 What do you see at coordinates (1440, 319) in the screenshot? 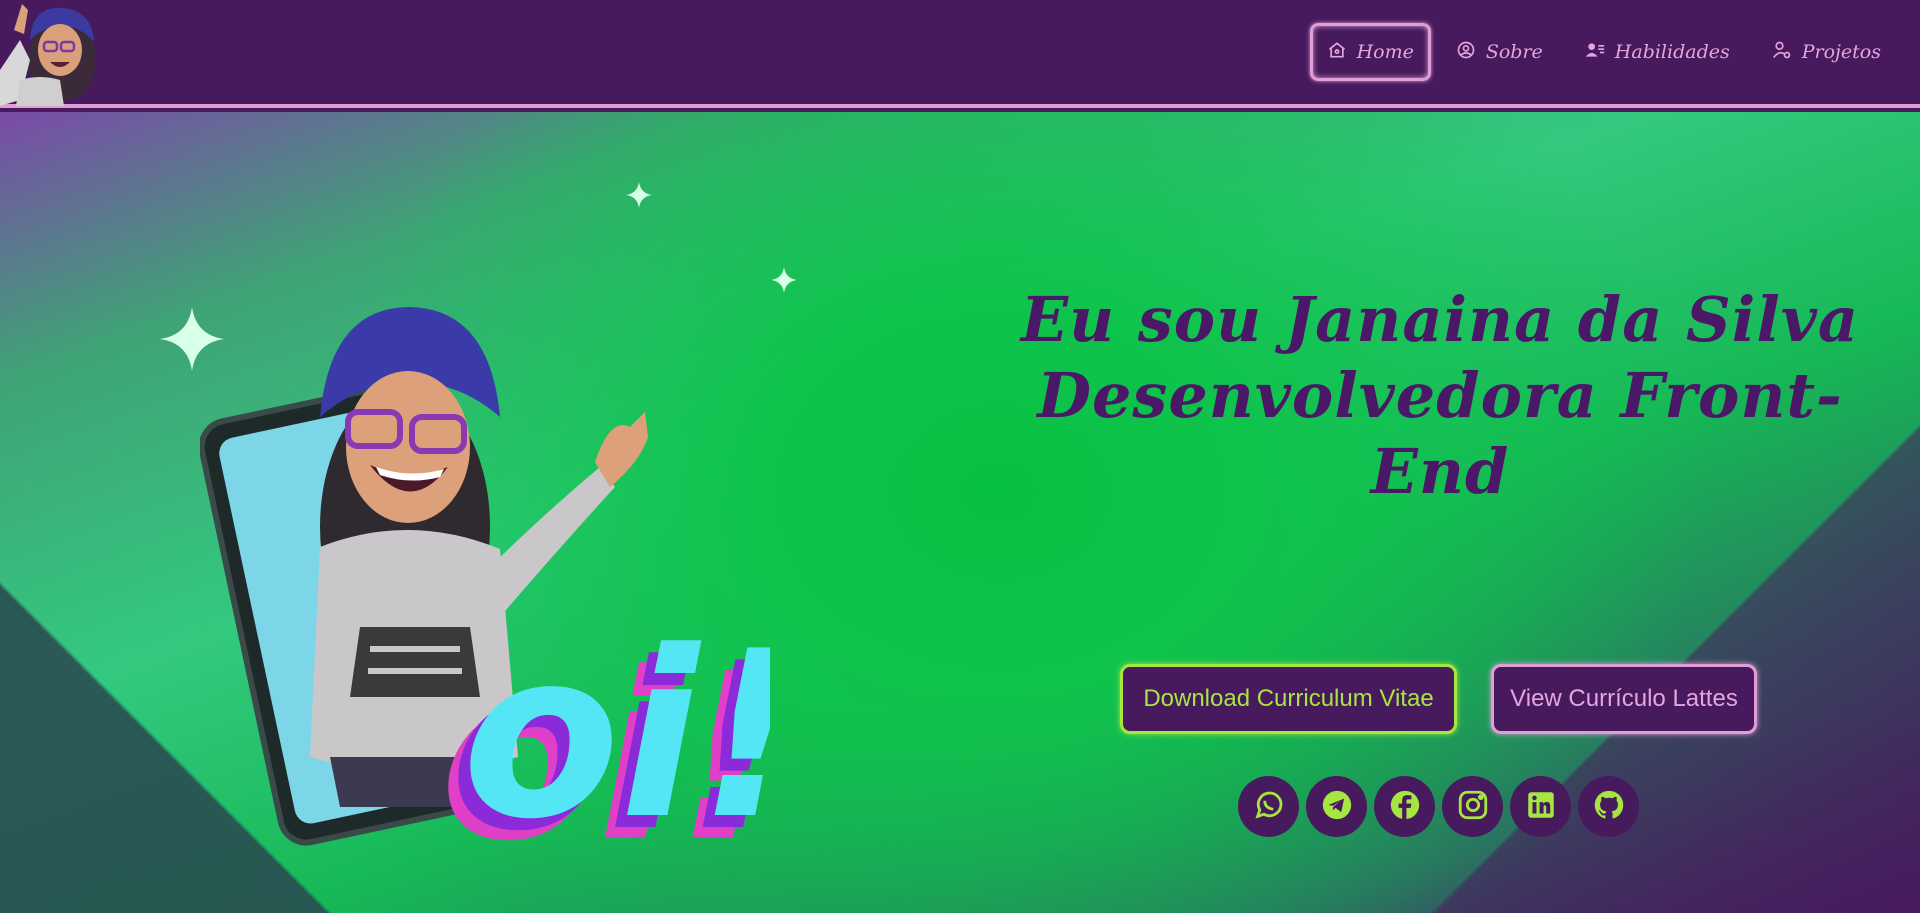
I see `headline-line1: Eu sou Janaina da Silva` at bounding box center [1440, 319].